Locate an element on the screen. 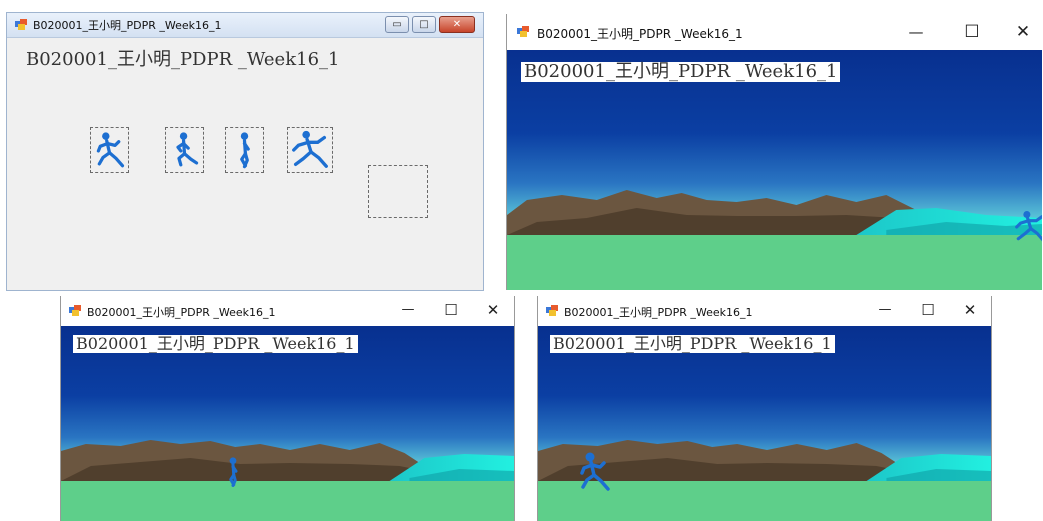  maximize-icon: □ is located at coordinates (424, 24).